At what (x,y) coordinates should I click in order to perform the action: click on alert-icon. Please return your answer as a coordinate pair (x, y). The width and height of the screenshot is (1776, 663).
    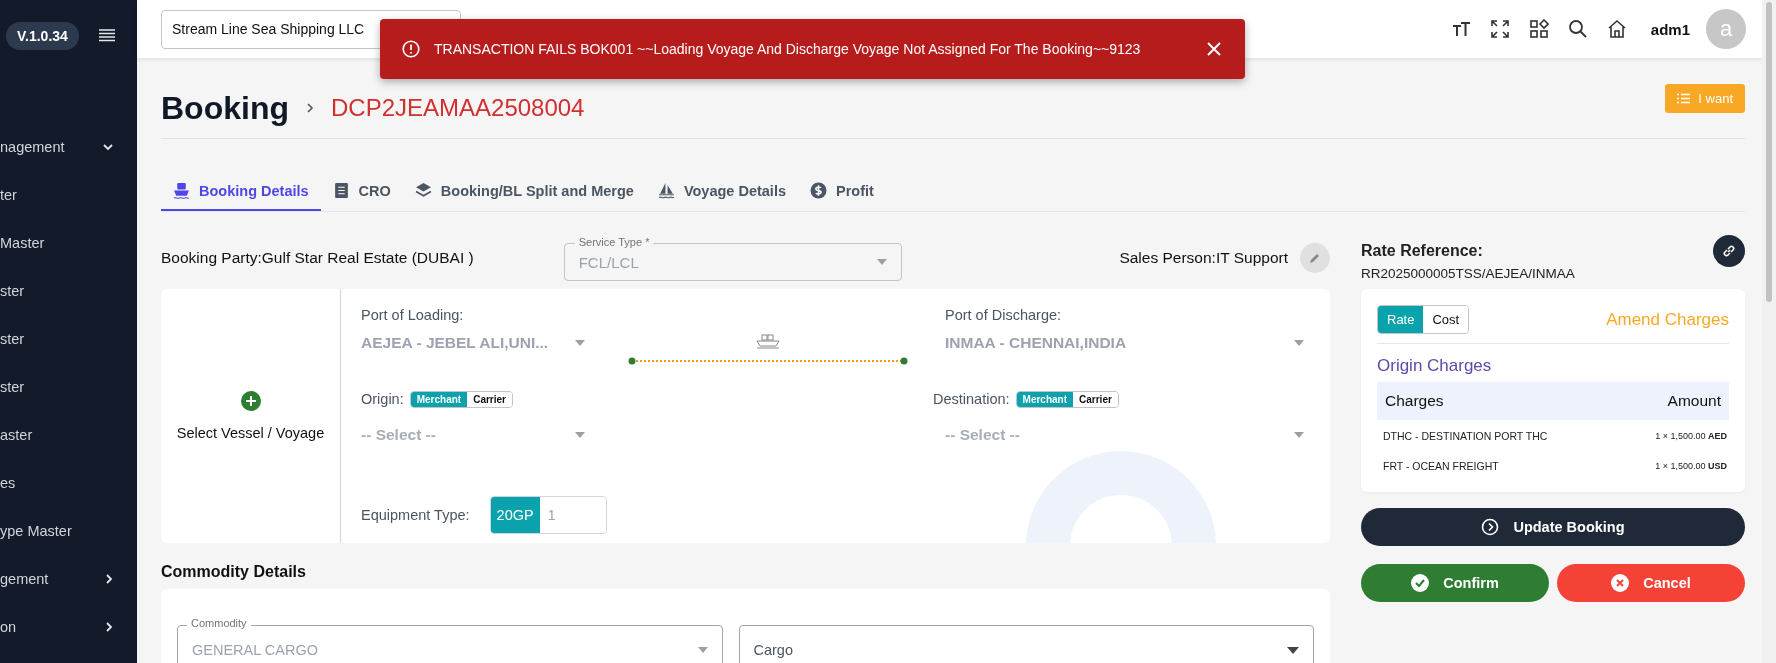
    Looking at the image, I should click on (411, 49).